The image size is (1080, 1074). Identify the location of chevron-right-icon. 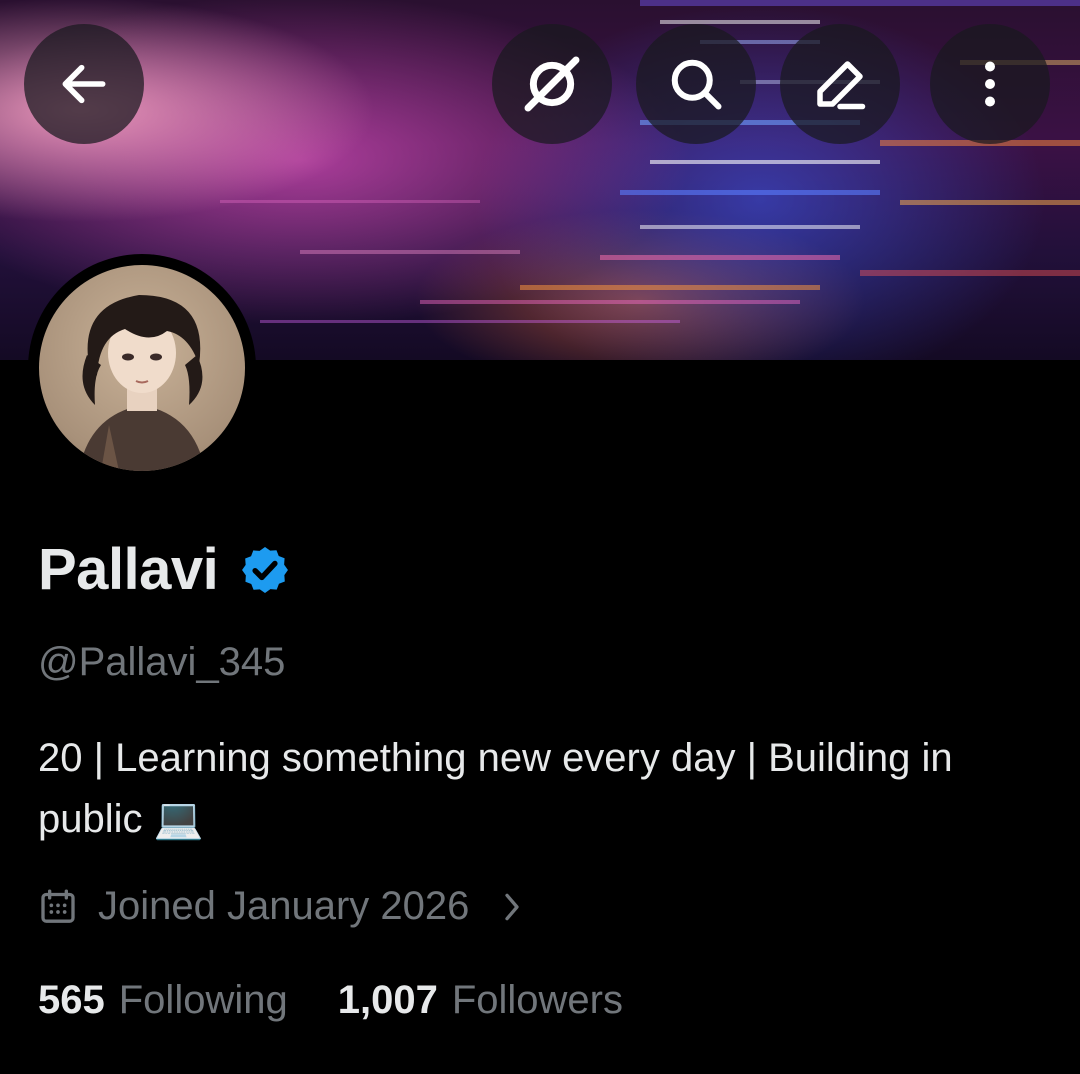
(512, 906).